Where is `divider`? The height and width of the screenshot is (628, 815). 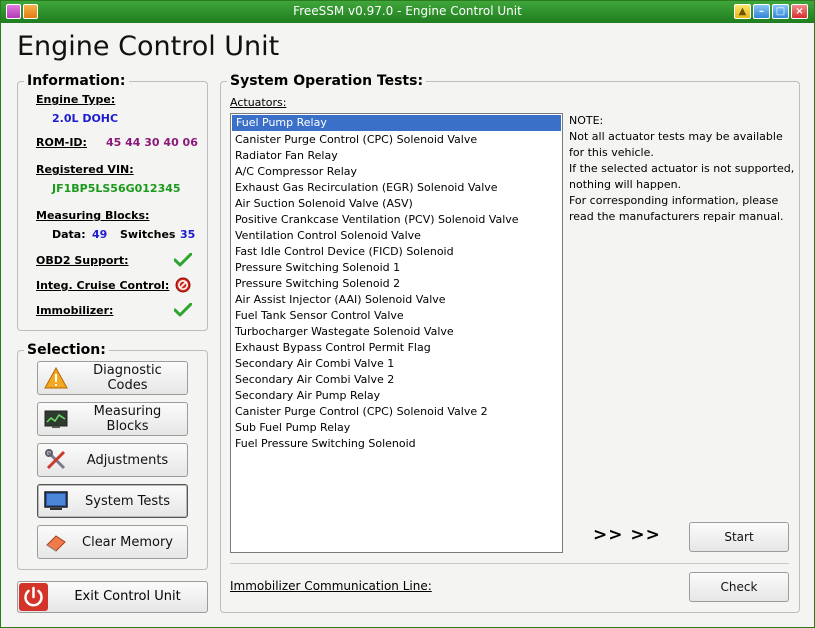 divider is located at coordinates (509, 563).